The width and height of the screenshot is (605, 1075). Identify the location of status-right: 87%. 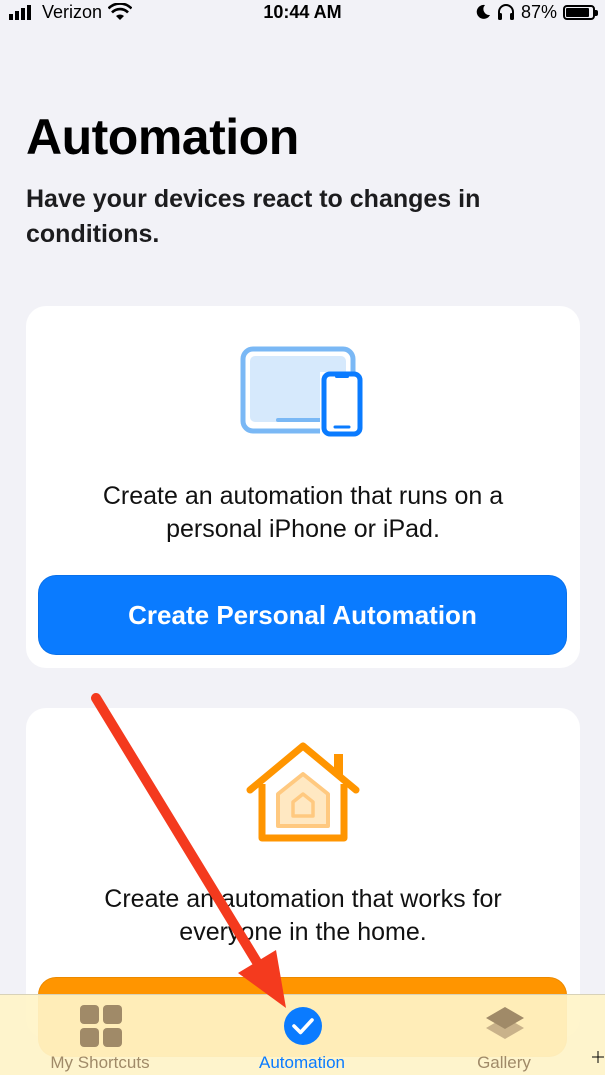
(536, 12).